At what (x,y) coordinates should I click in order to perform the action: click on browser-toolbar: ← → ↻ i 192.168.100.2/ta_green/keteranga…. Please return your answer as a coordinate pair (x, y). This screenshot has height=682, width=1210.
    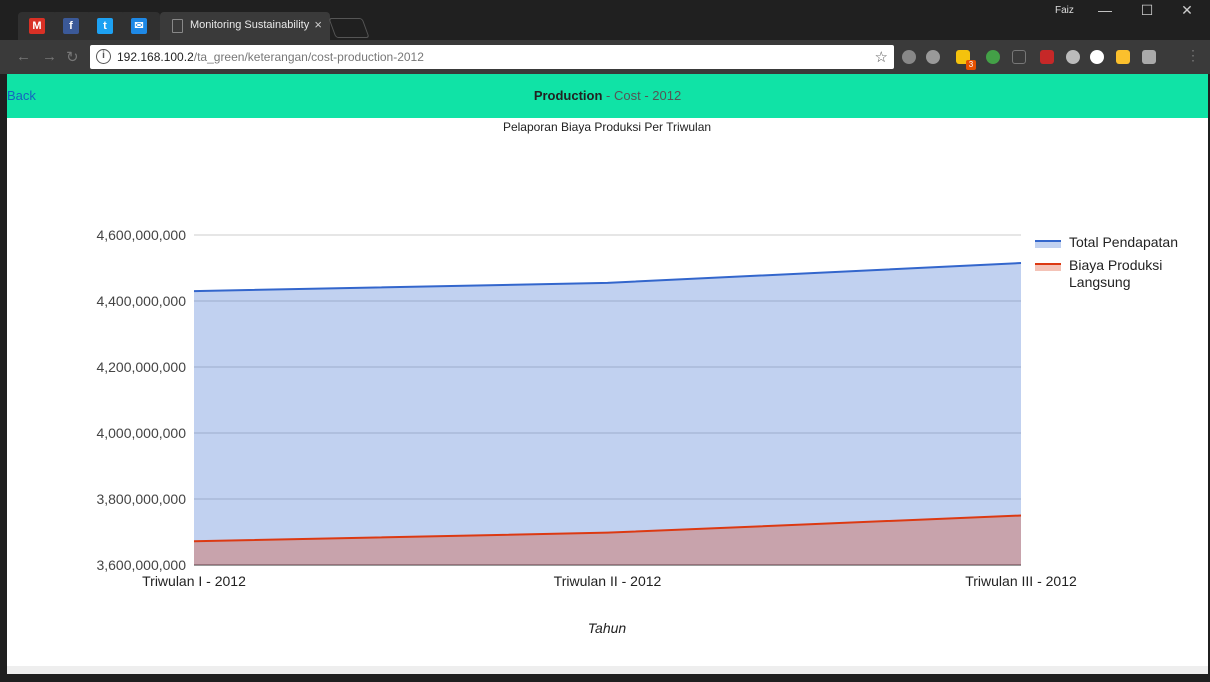
    Looking at the image, I should click on (605, 57).